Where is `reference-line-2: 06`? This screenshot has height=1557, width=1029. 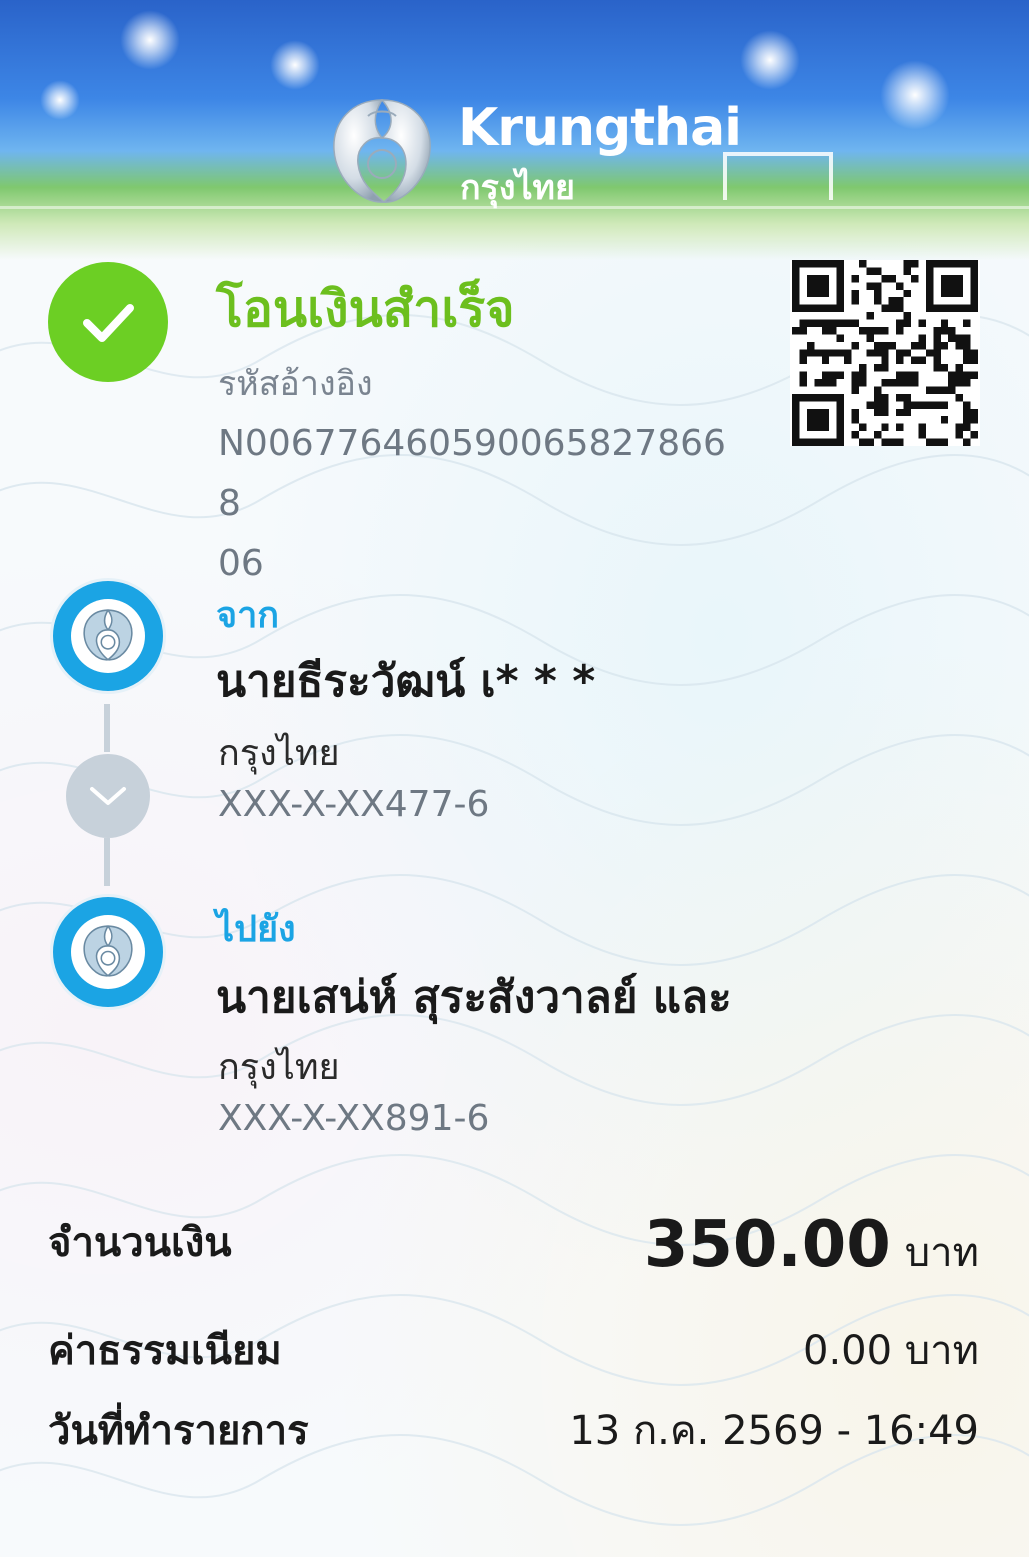 reference-line-2: 06 is located at coordinates (241, 563).